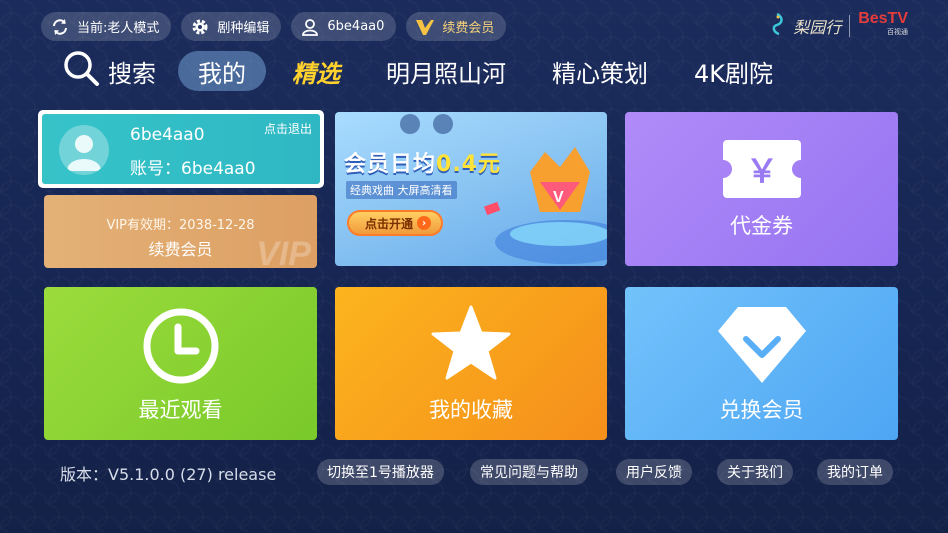 Image resolution: width=948 pixels, height=533 pixels. I want to click on search-button: 搜索, so click(109, 71).